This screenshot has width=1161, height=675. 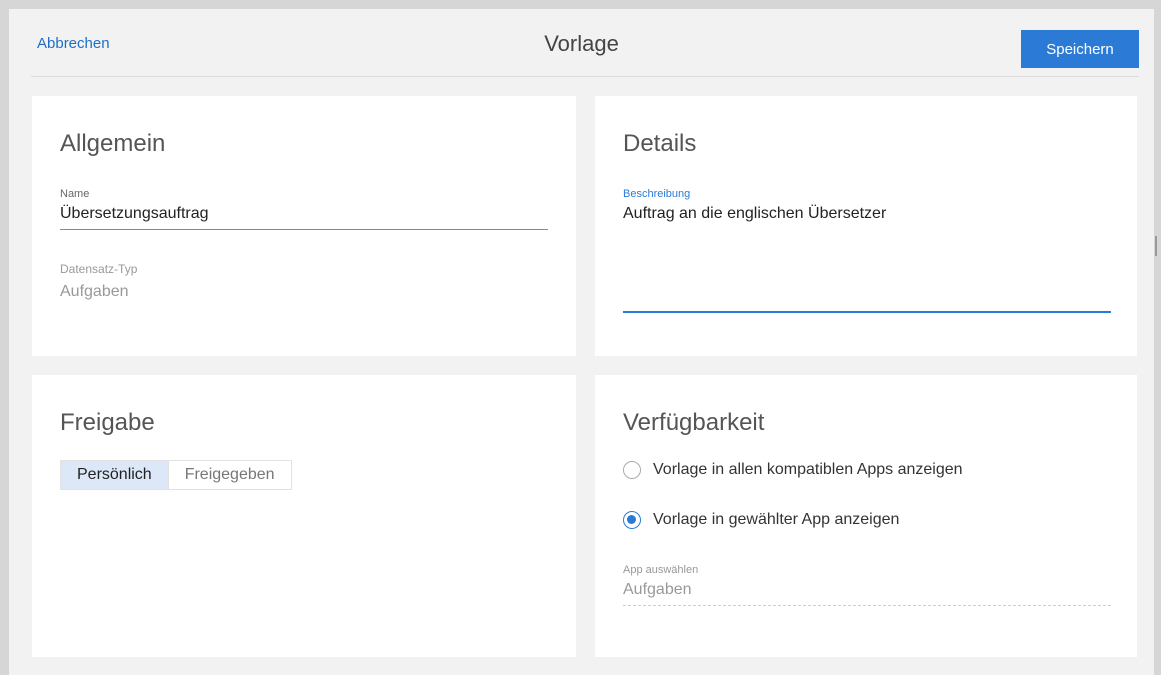 I want to click on general-title: Allgemein, so click(x=113, y=143).